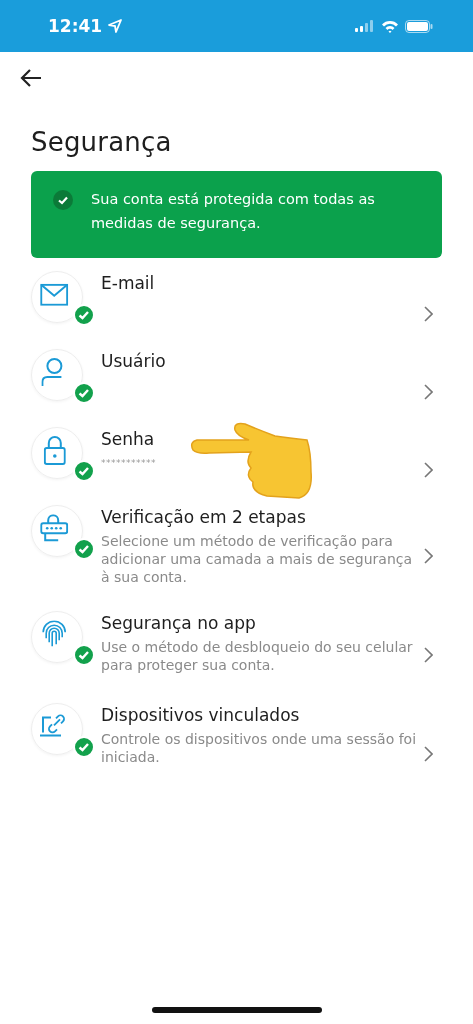 The width and height of the screenshot is (473, 1024). Describe the element at coordinates (257, 656) in the screenshot. I see `option-description: Use o método de desbloqueio do seu celular para proteger sua conta.` at that location.